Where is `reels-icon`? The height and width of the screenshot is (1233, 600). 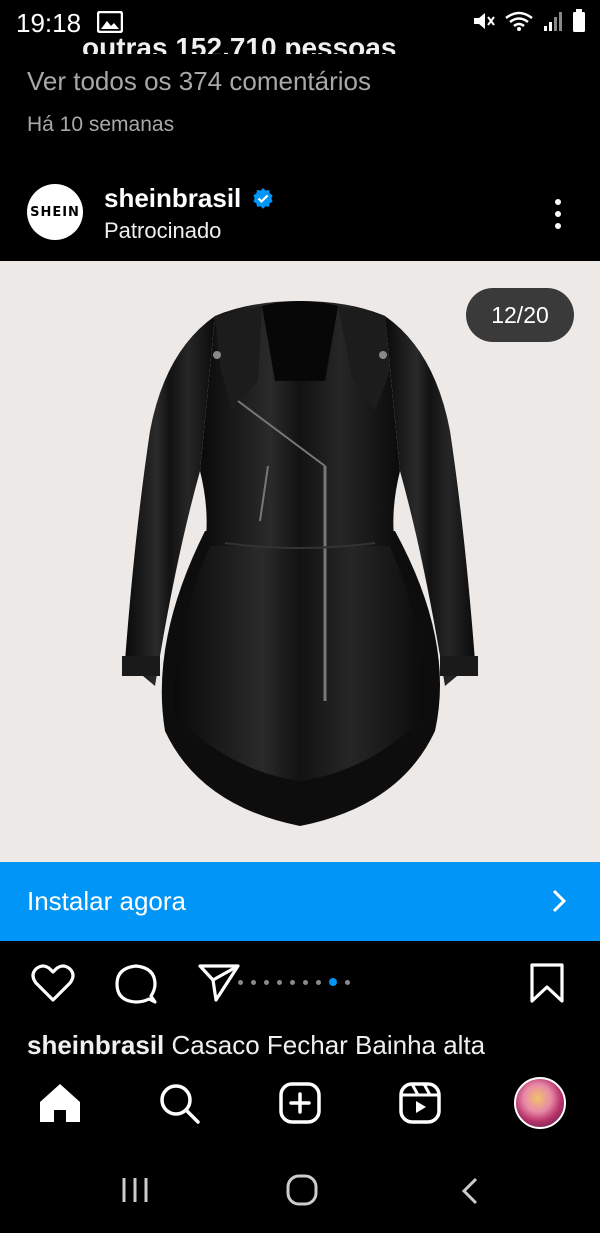 reels-icon is located at coordinates (420, 1103).